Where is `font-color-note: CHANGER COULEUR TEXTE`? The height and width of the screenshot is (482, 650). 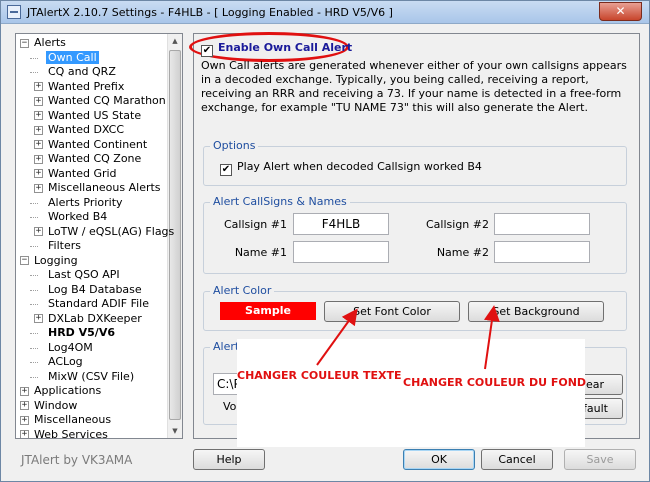
font-color-note: CHANGER COULEUR TEXTE is located at coordinates (319, 375).